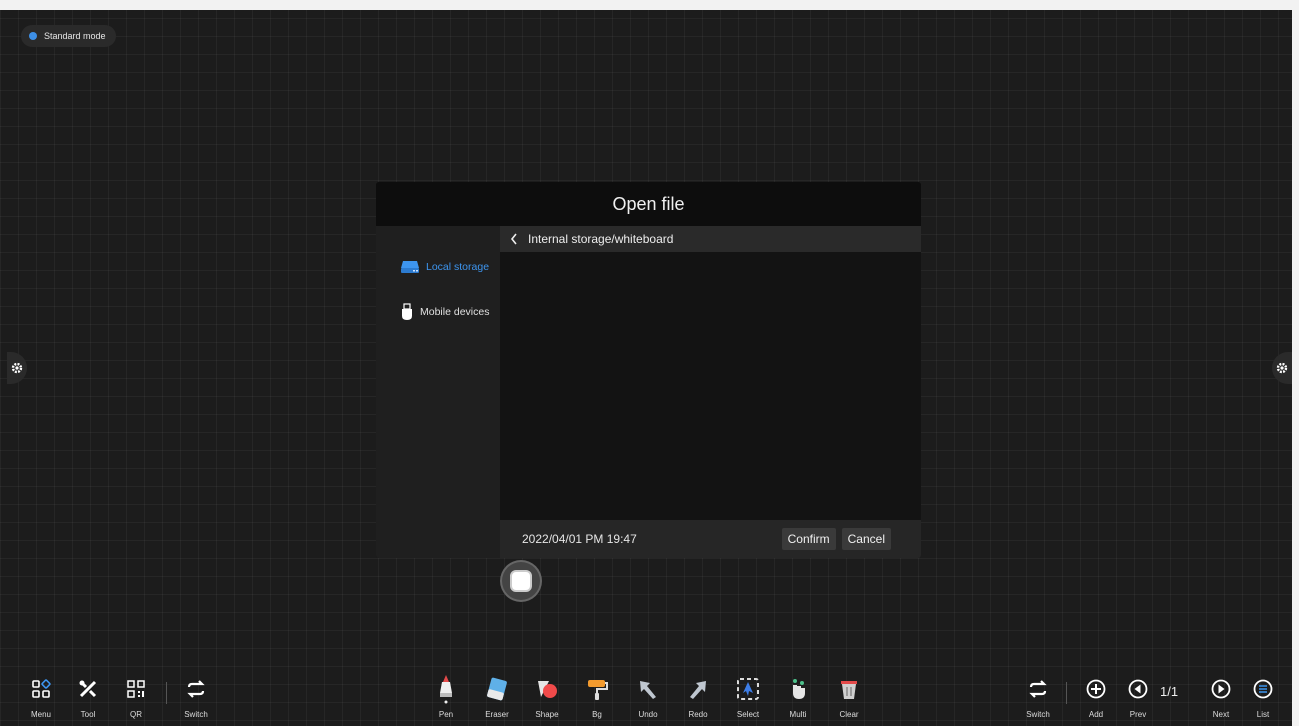  I want to click on bg-button: Bg, so click(597, 698).